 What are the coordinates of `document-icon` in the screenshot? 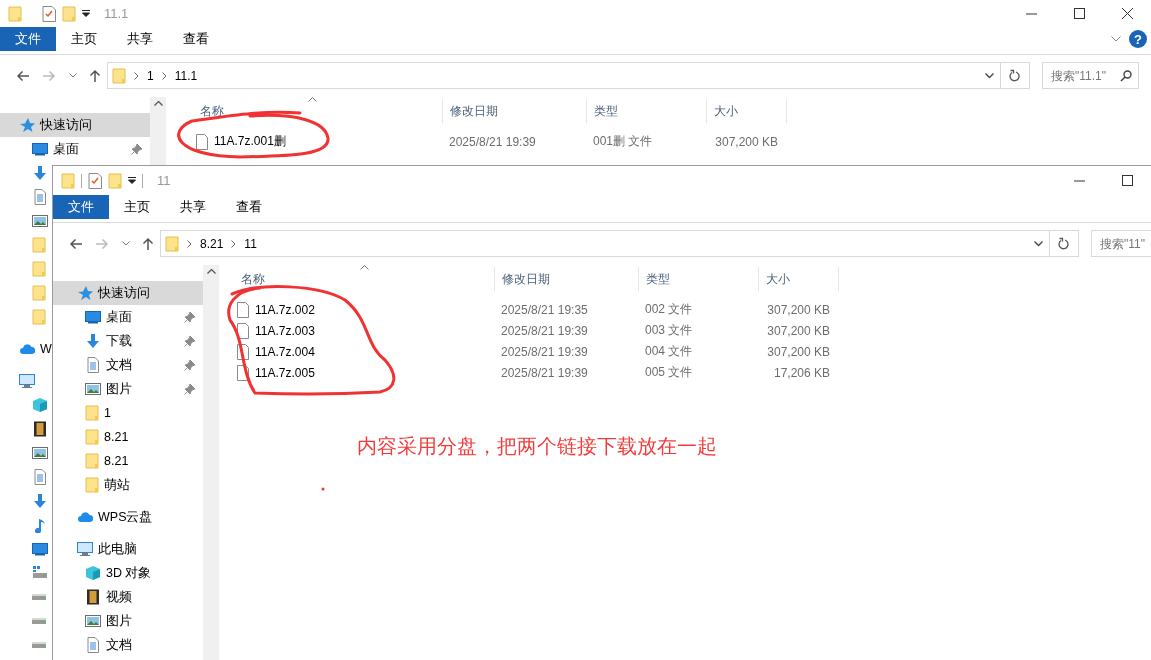 It's located at (40, 197).